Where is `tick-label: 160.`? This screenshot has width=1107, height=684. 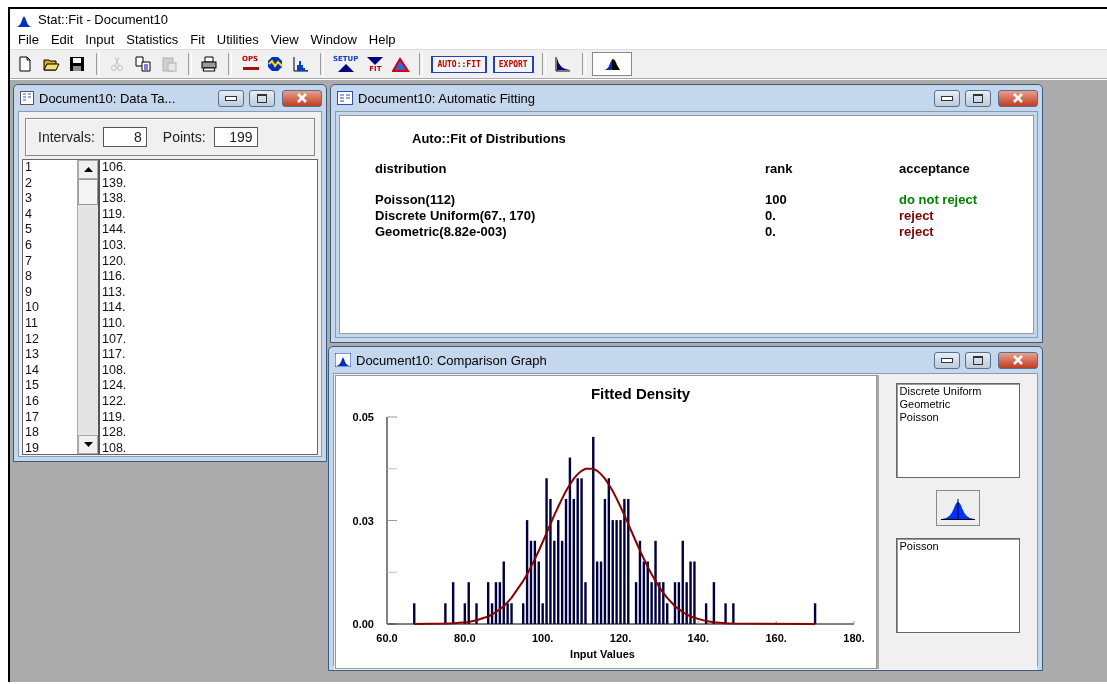
tick-label: 160. is located at coordinates (776, 638).